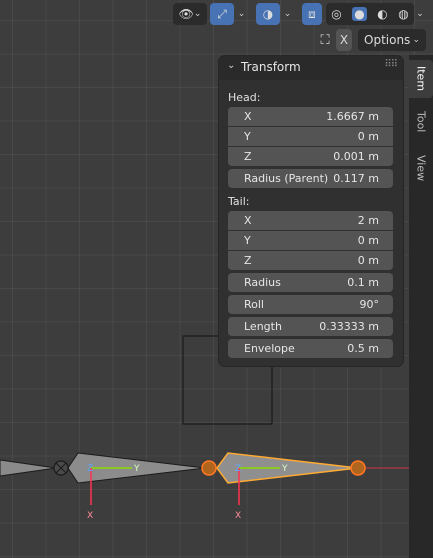  I want to click on mirror-x-label: X, so click(344, 40).